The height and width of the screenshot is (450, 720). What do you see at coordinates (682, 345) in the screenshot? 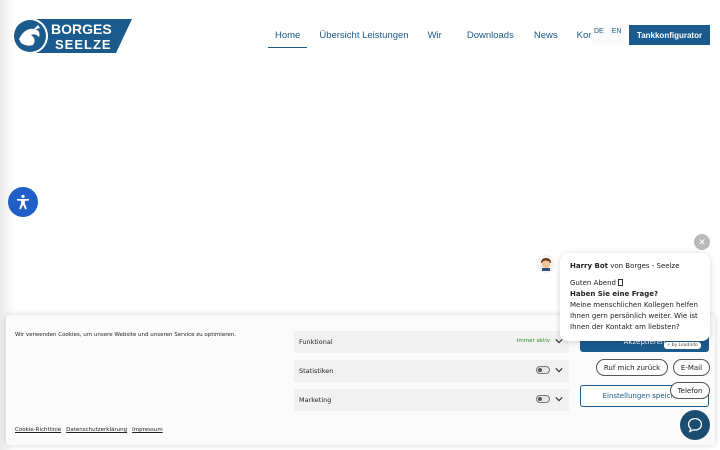
I see `leadinfo-badge: ⚡ by Leadinfo` at bounding box center [682, 345].